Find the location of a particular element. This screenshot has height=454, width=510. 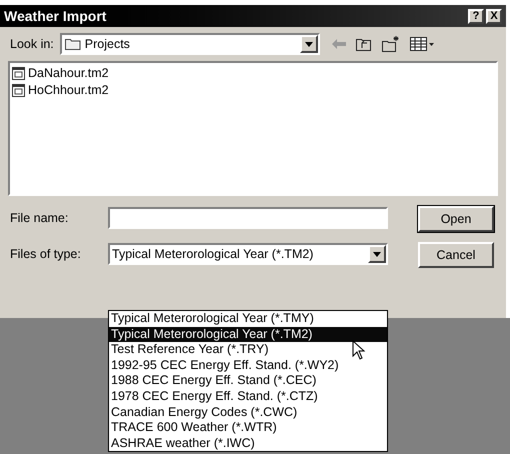

help-button: ? is located at coordinates (476, 16).